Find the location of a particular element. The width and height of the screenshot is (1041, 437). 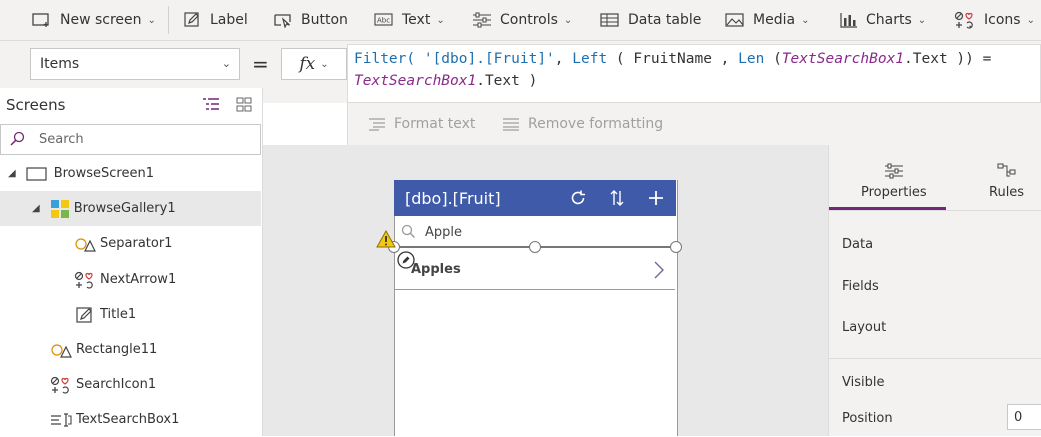

tree-item-separator1: Separator1 is located at coordinates (130, 243).